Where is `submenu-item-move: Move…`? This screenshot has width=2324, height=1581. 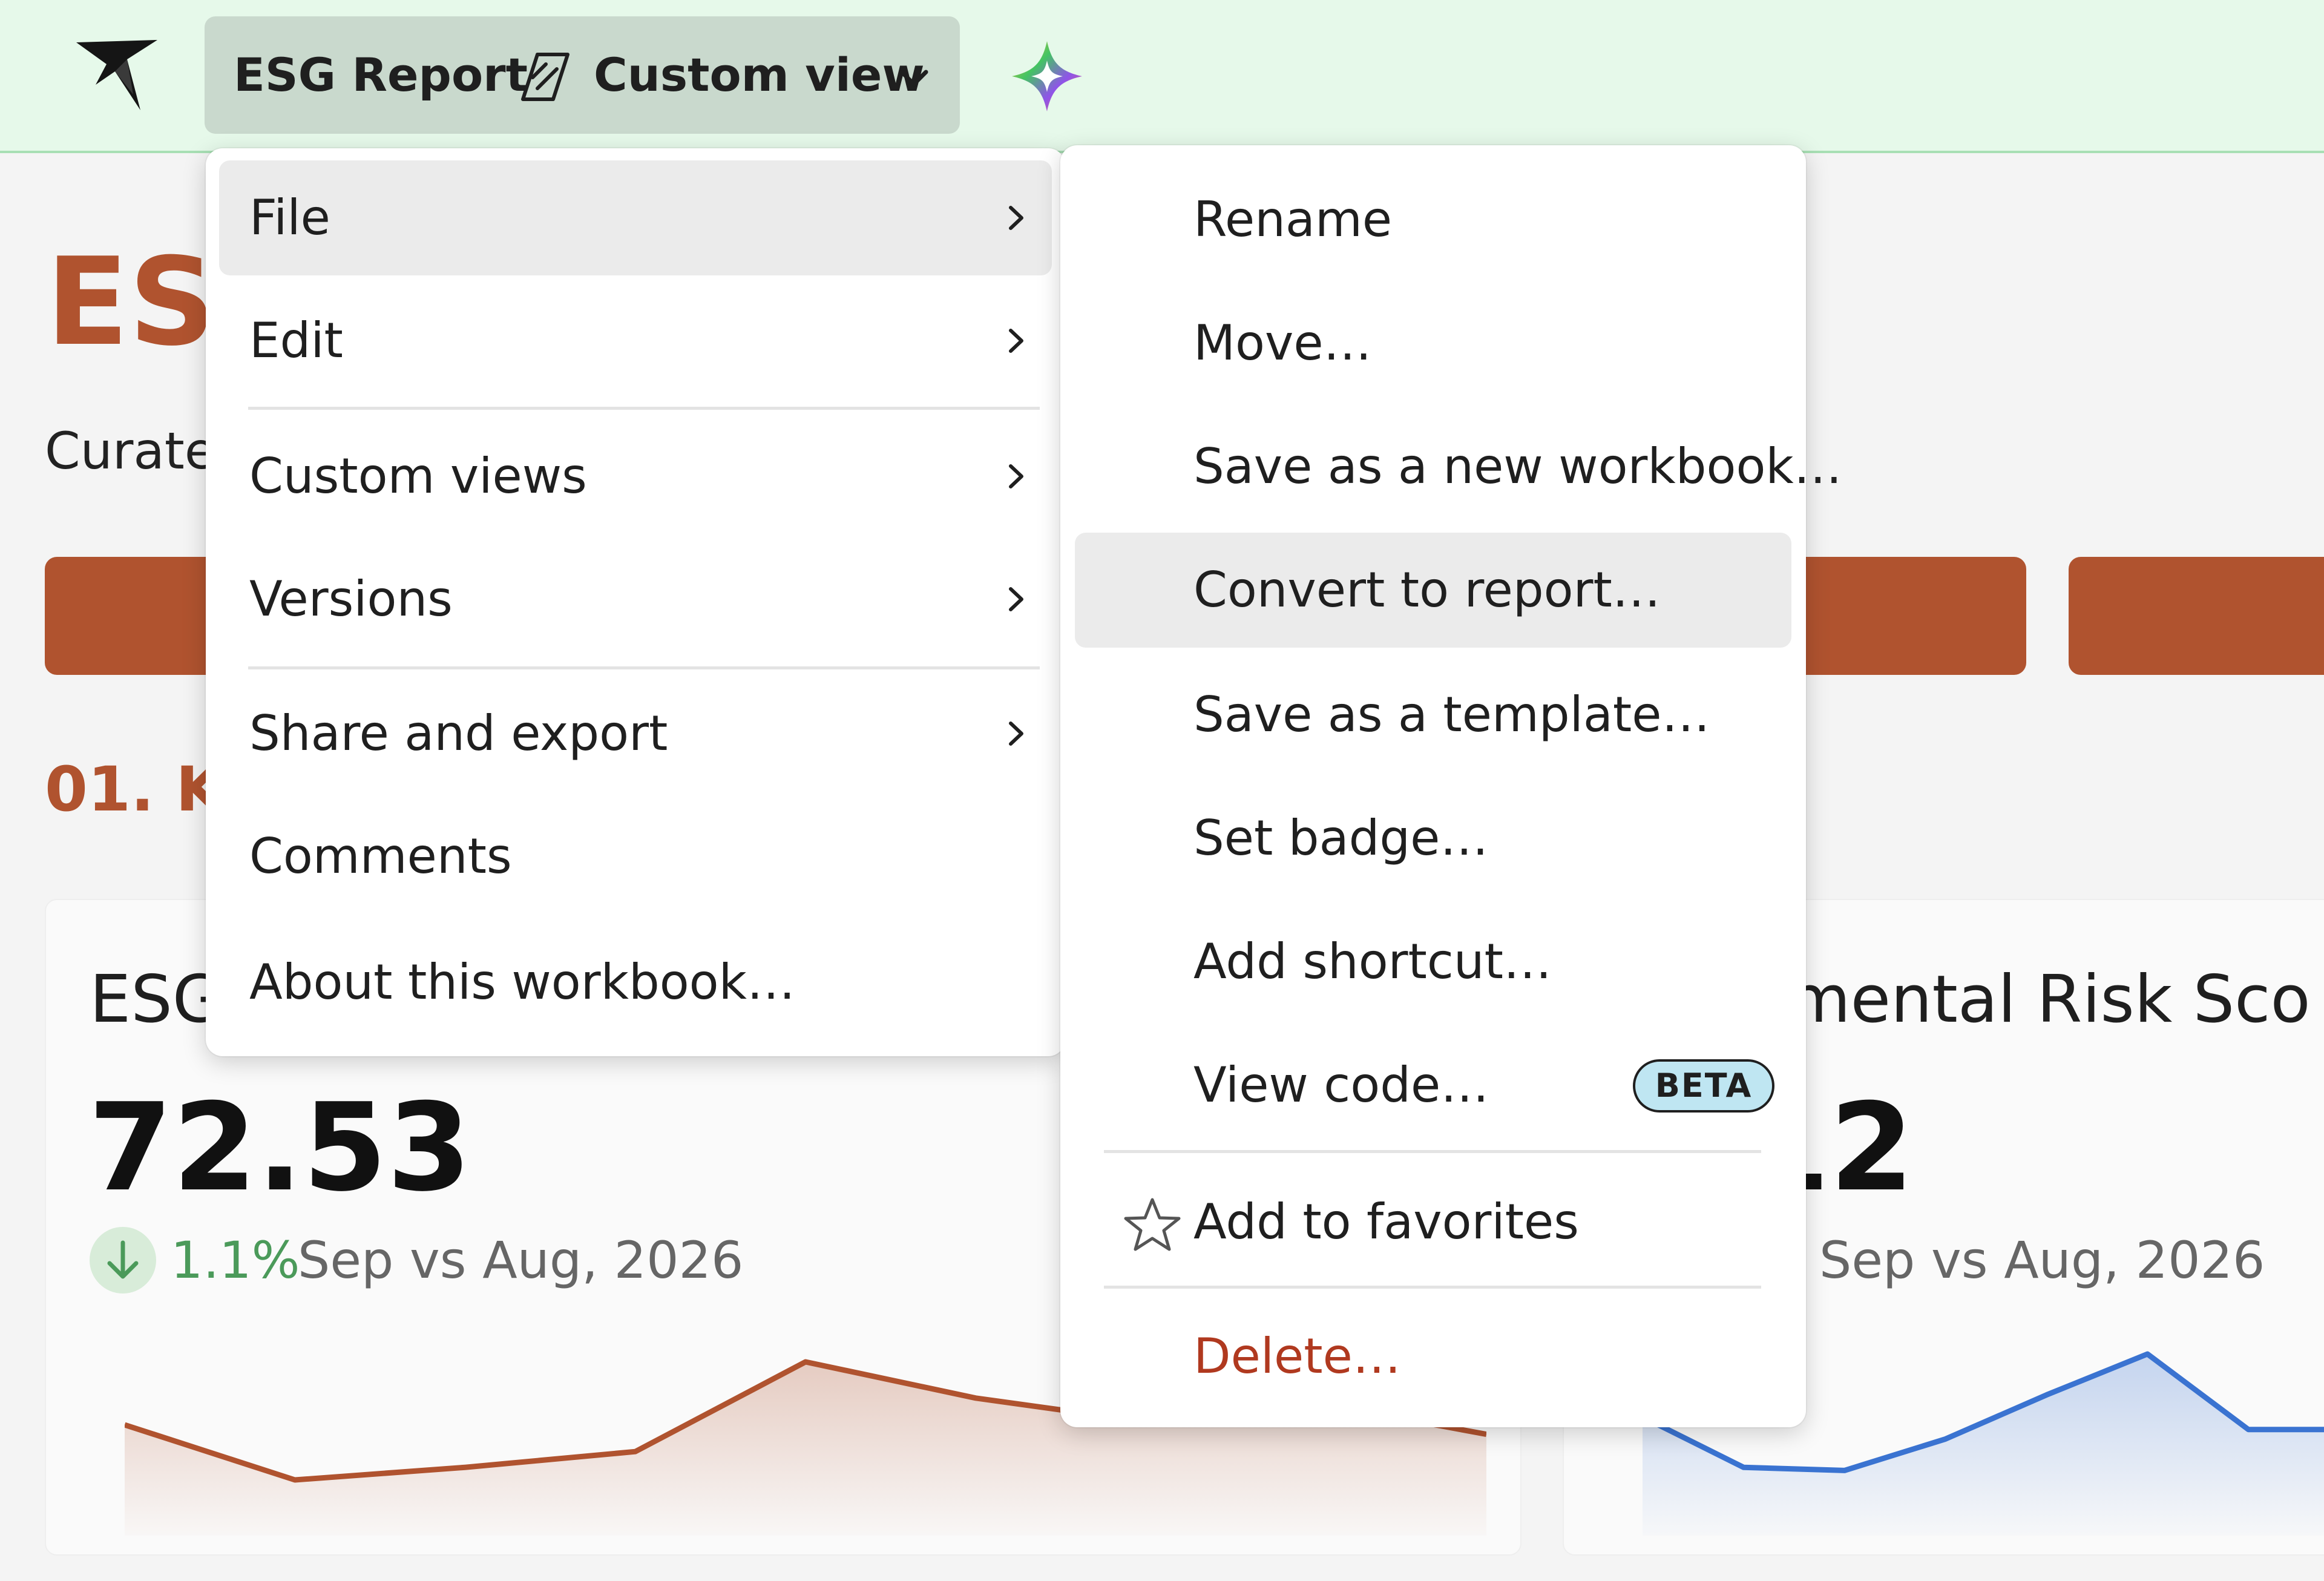 submenu-item-move: Move… is located at coordinates (1433, 343).